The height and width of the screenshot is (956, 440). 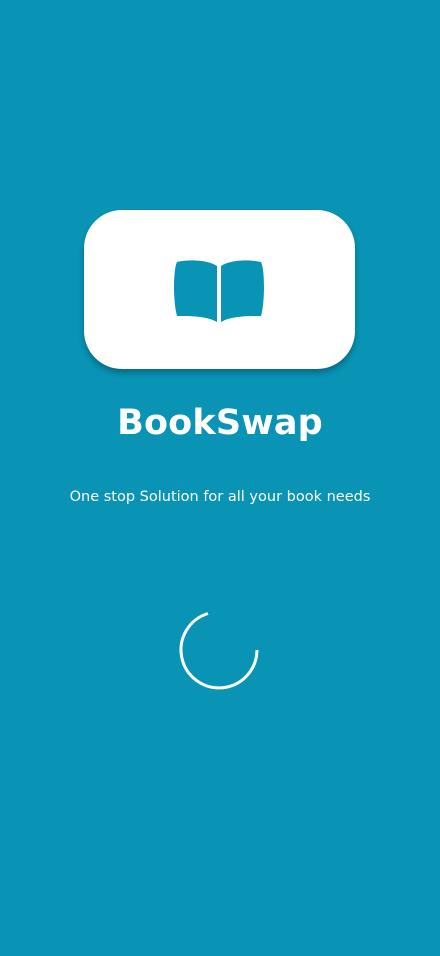 I want to click on open-book-icon, so click(x=219, y=291).